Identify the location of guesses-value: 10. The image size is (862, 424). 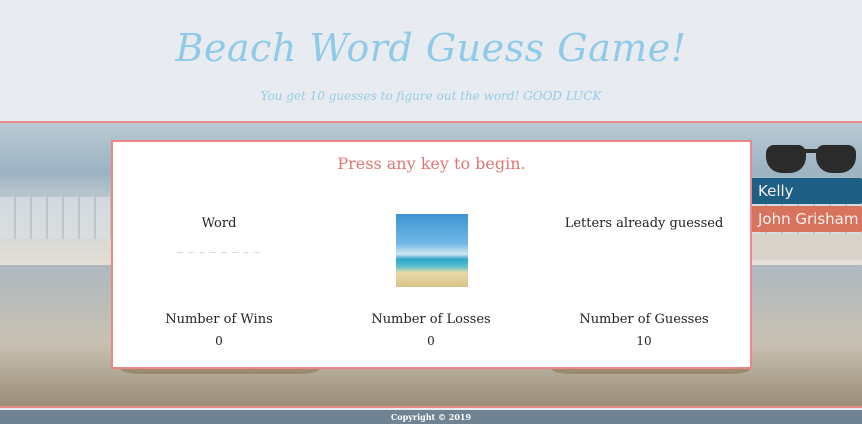
(644, 341).